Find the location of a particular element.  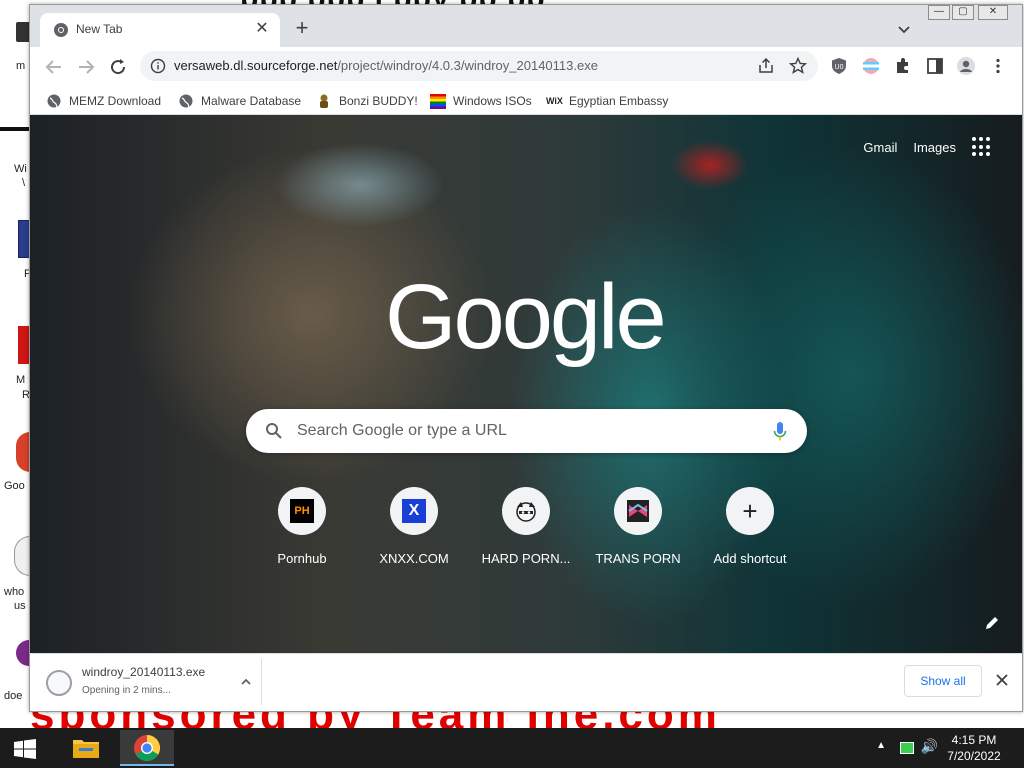

shortcut-icon: + is located at coordinates (750, 511).